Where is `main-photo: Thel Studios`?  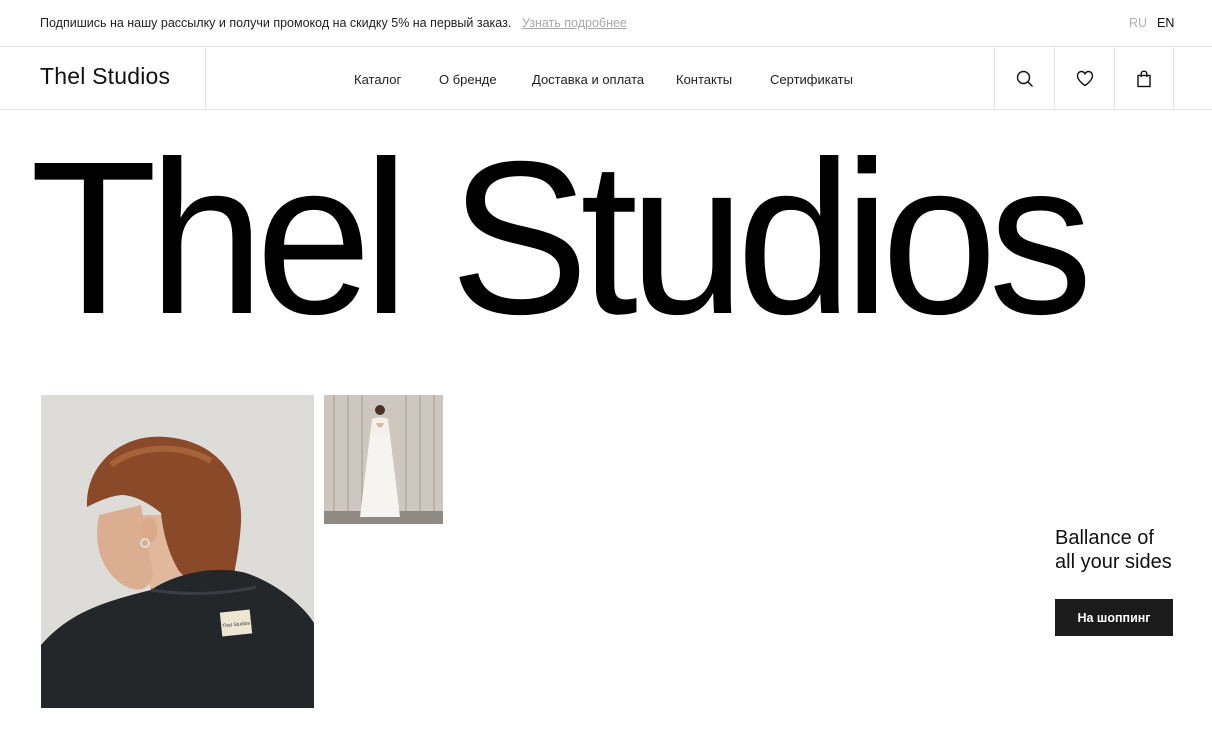
main-photo: Thel Studios is located at coordinates (177, 551).